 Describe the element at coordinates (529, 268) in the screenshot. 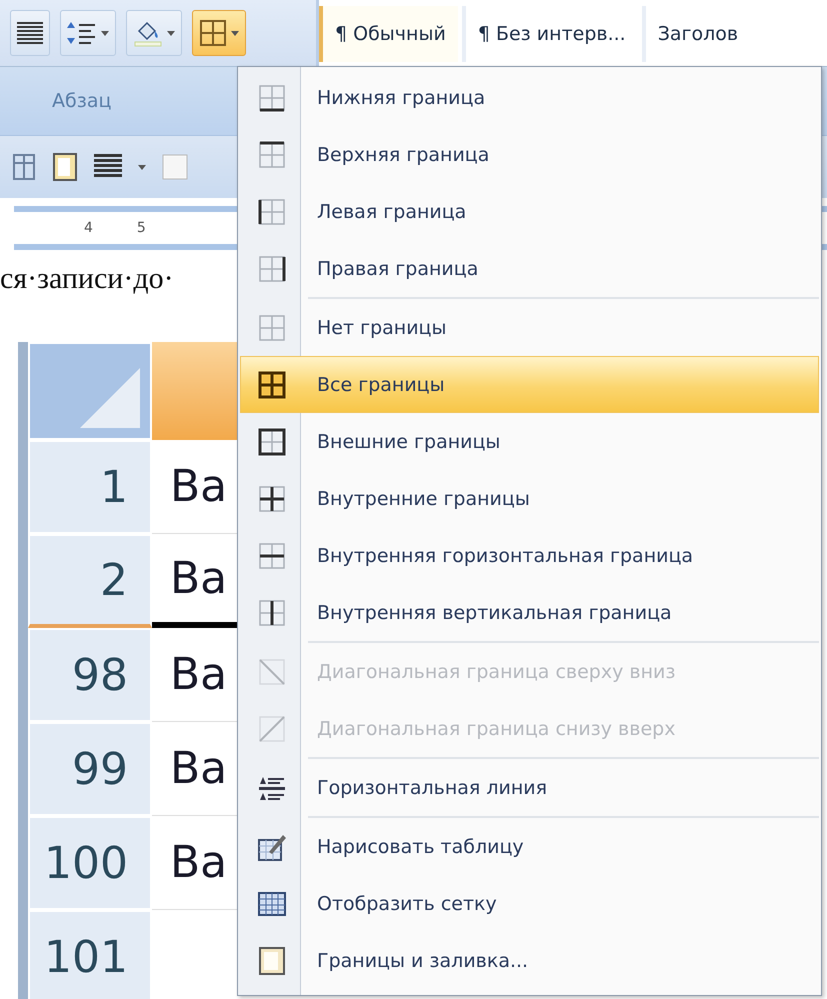

I see `menu-item: Правая граница` at that location.